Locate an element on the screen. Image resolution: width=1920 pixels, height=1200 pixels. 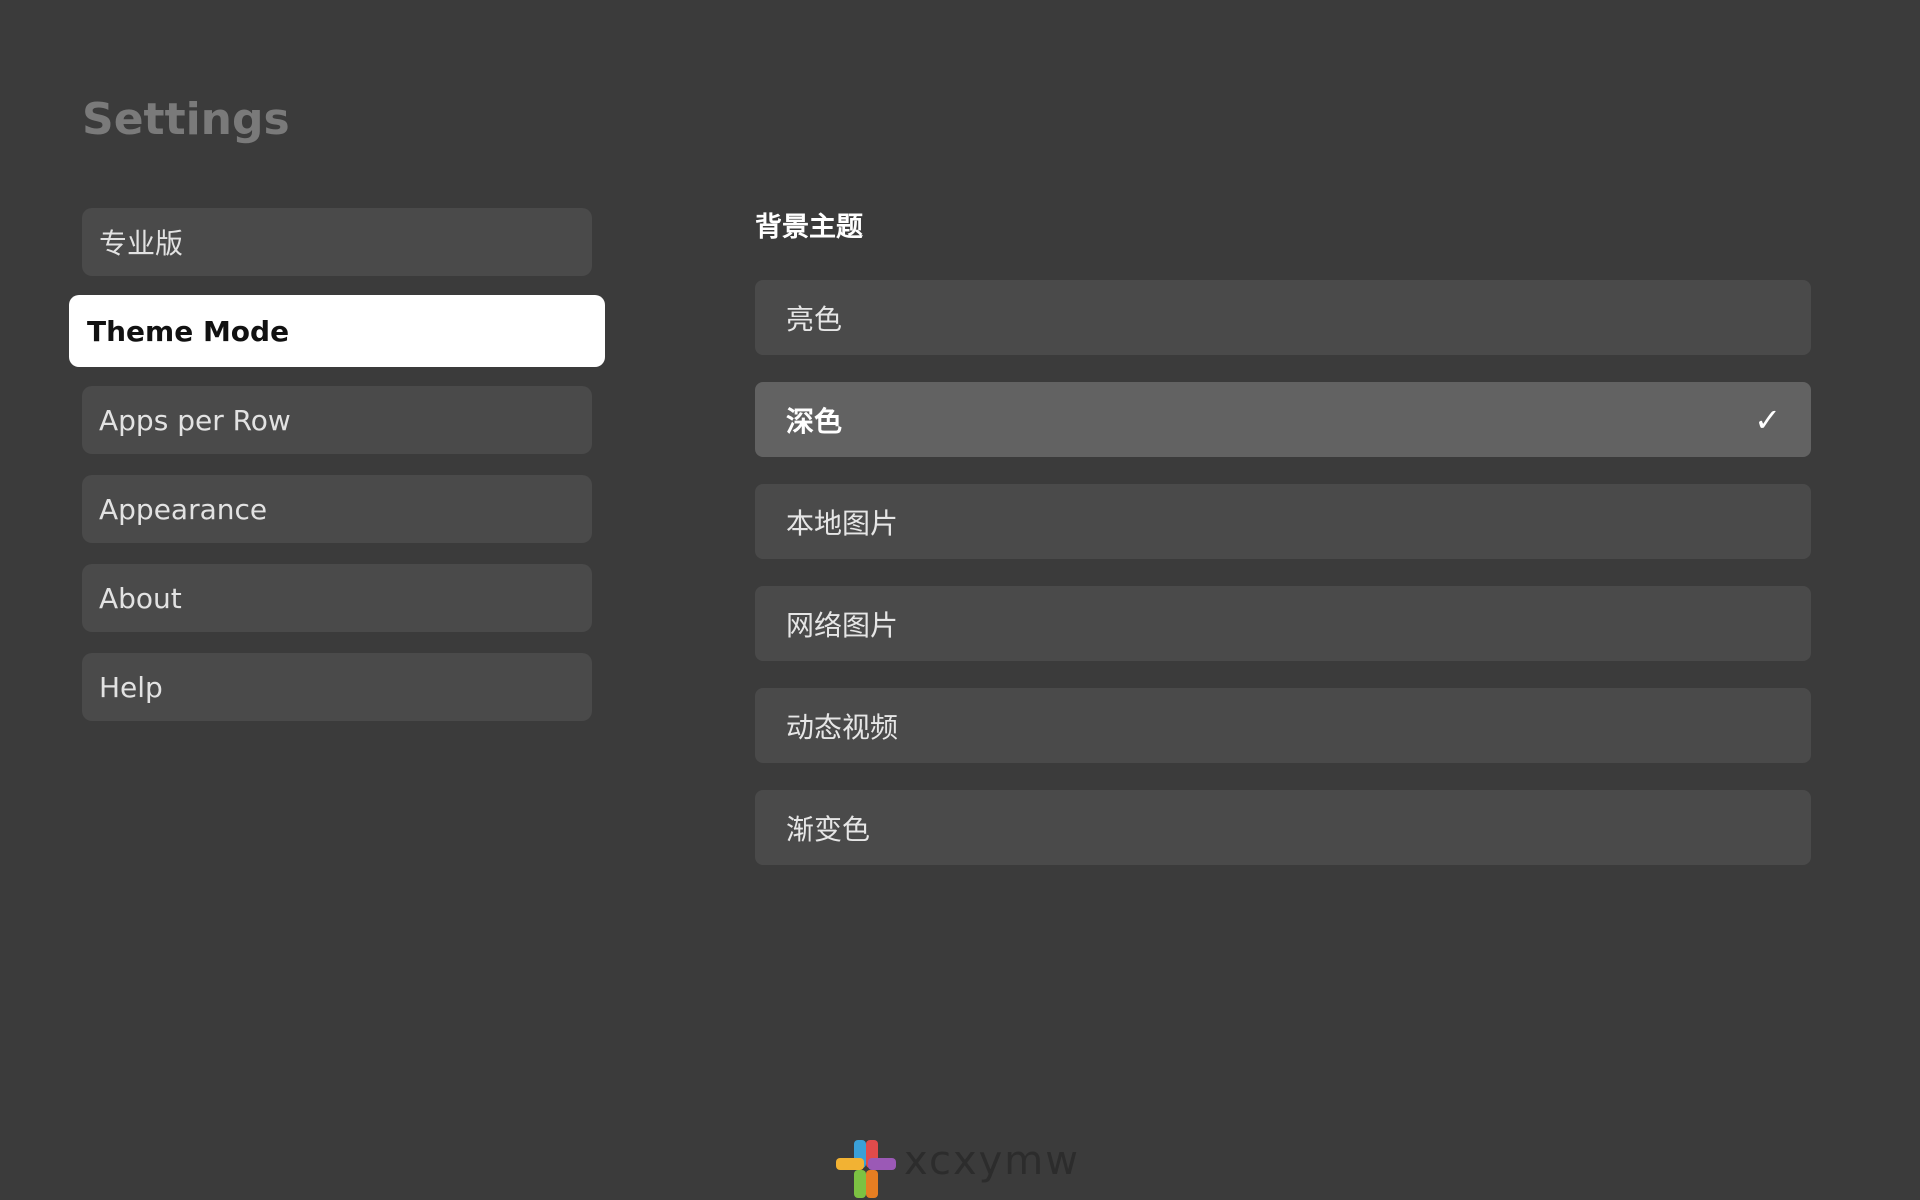
theme-option-dark: 深色 ✓ is located at coordinates (1283, 419).